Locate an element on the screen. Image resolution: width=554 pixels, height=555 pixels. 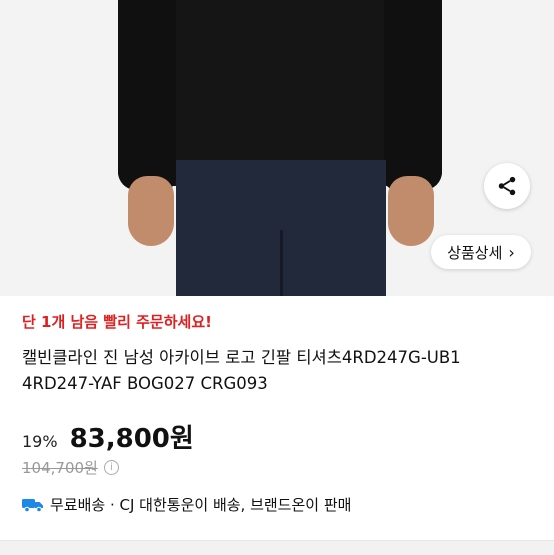
jeans-split-graphic is located at coordinates (281, 263).